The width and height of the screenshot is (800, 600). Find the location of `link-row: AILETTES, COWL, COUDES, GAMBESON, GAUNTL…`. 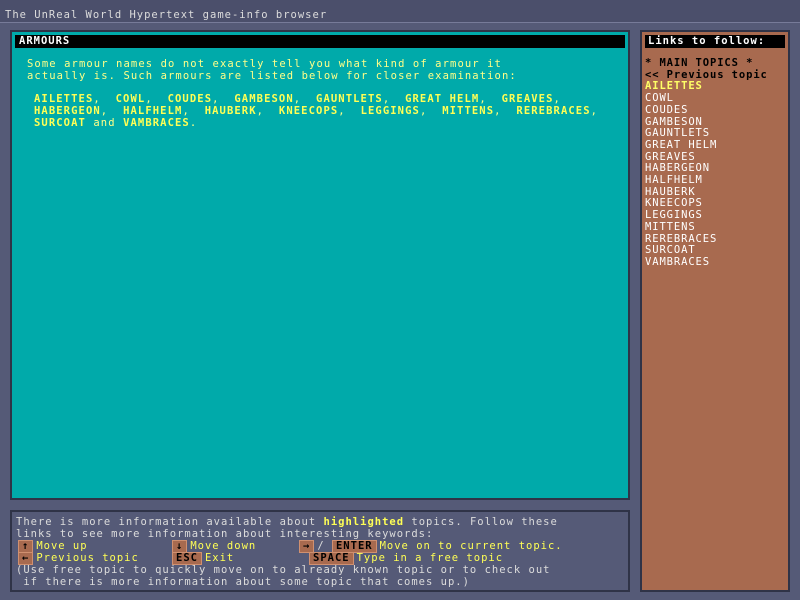

link-row: AILETTES, COWL, COUDES, GAMBESON, GAUNTL… is located at coordinates (326, 99).